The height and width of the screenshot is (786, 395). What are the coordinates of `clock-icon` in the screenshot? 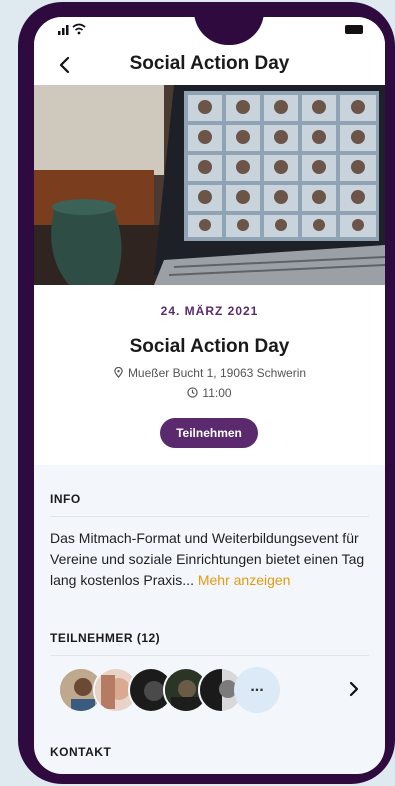 It's located at (193, 392).